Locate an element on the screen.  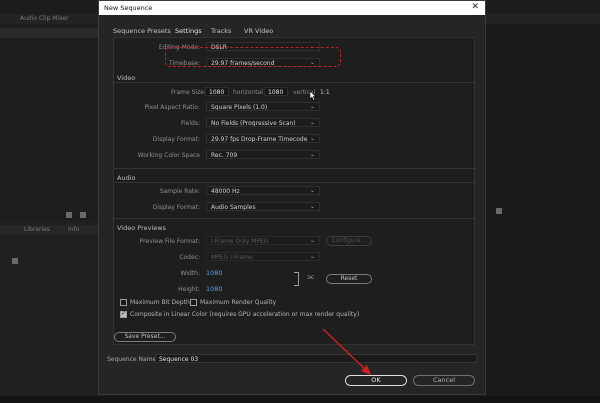
codec-dropdown: MPEG I-Frame ⌄ is located at coordinates (263, 256).